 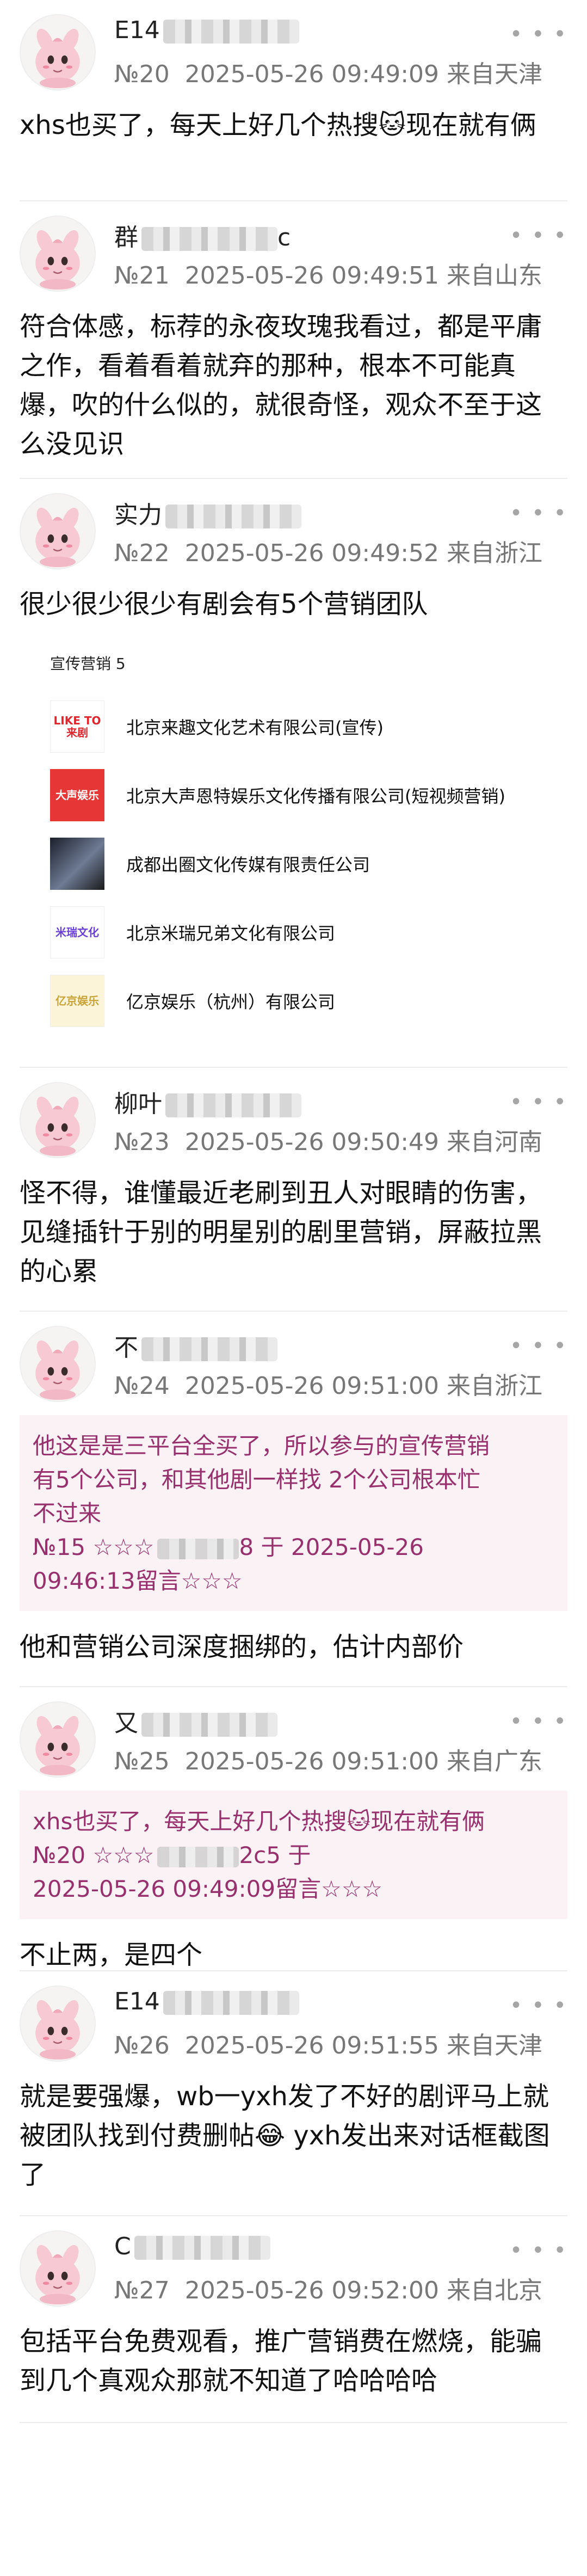 What do you see at coordinates (77, 864) in the screenshot?
I see `company-logo` at bounding box center [77, 864].